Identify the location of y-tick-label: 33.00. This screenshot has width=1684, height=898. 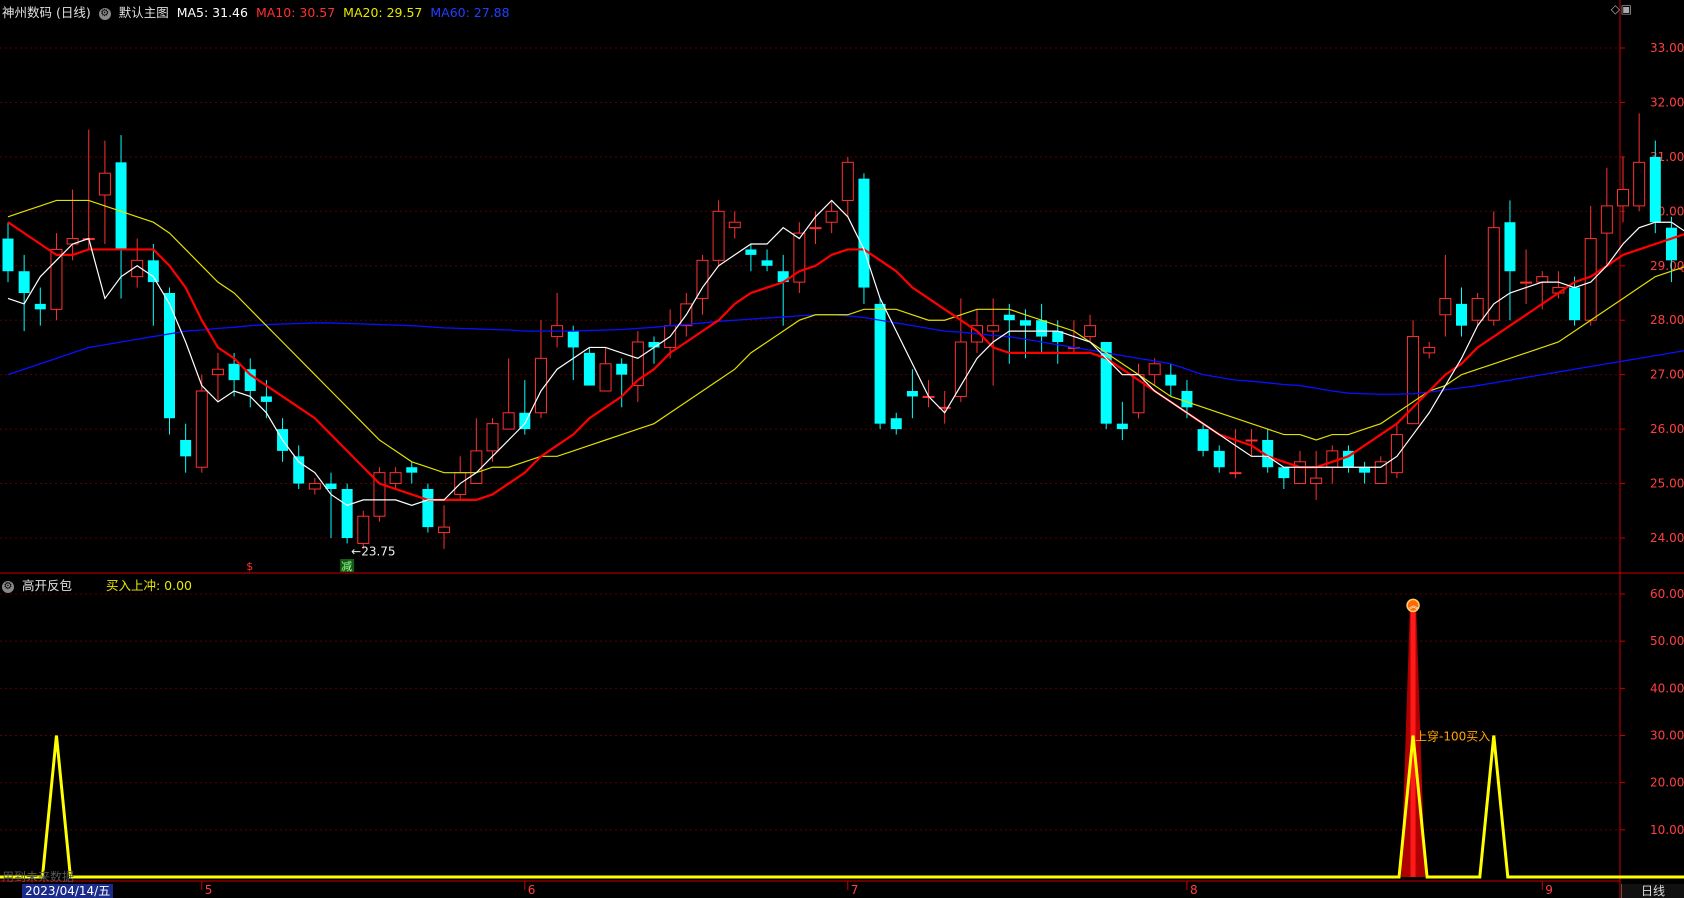
(1667, 48).